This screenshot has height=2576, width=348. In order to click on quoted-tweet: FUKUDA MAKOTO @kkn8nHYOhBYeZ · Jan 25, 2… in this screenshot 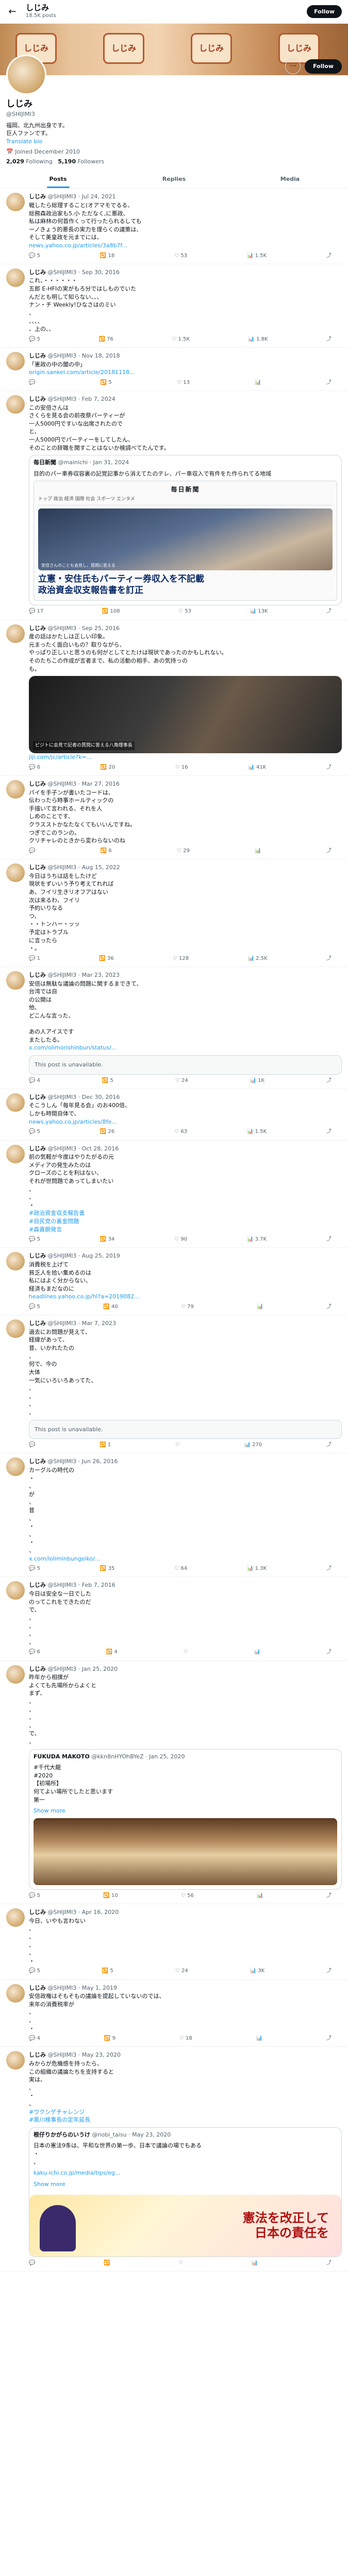, I will do `click(185, 1820)`.